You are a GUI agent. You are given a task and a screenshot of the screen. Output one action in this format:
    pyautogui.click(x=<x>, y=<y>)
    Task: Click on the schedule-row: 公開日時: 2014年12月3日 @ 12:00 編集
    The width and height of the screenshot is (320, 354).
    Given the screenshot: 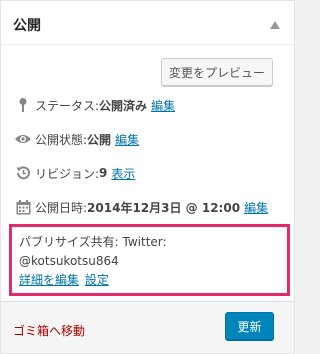 What is the action you would take?
    pyautogui.click(x=140, y=207)
    